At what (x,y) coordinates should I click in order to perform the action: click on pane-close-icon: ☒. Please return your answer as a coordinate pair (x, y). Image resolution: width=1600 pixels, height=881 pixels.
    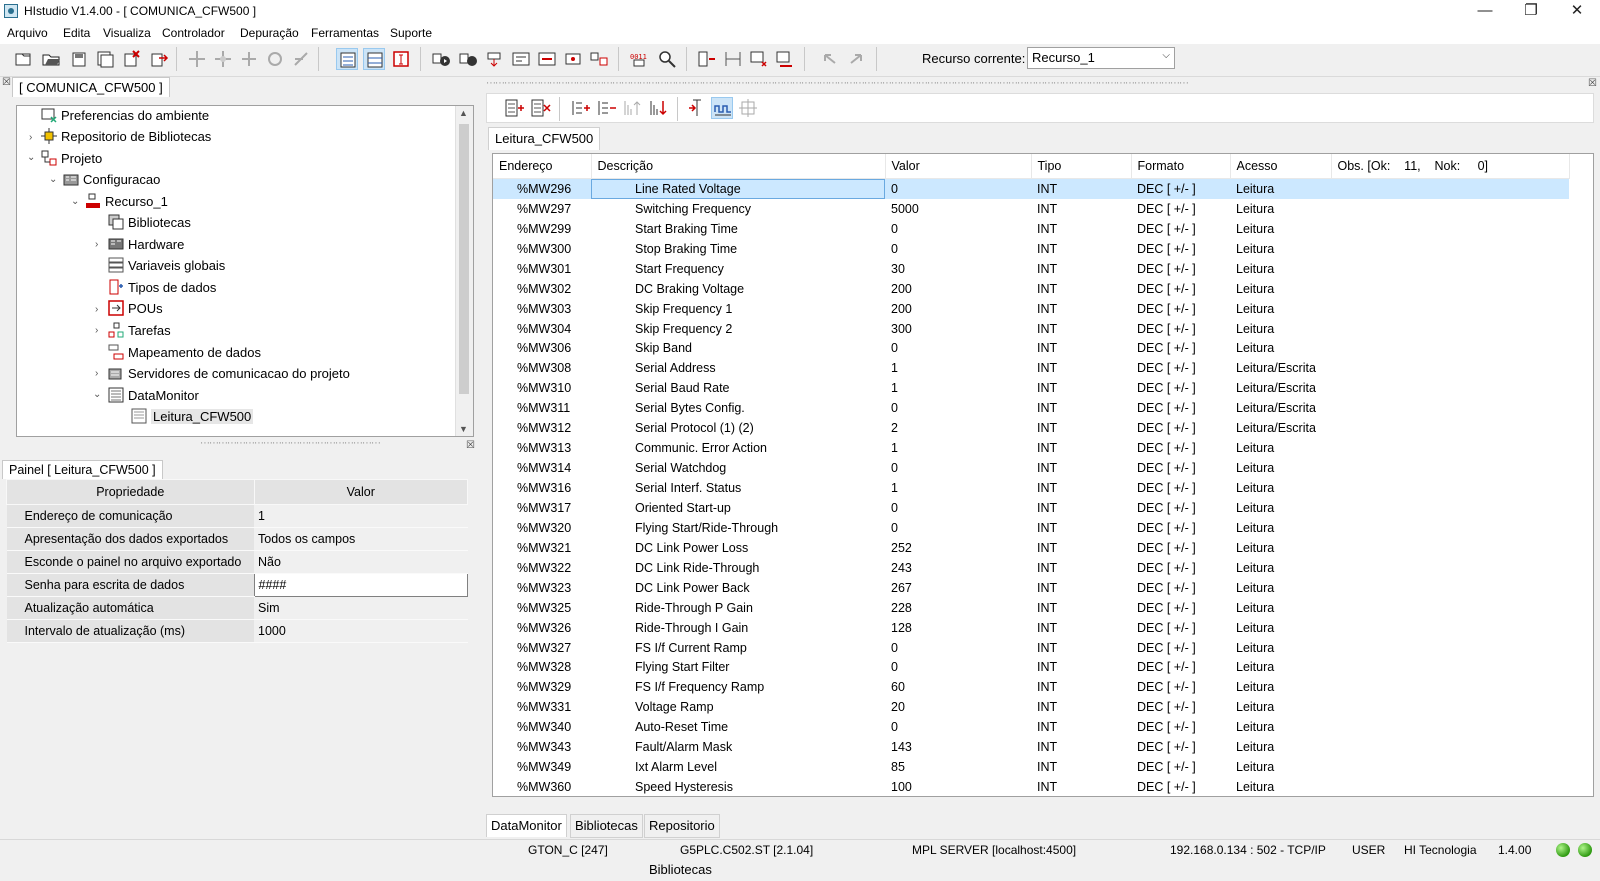
    Looking at the image, I should click on (6, 82).